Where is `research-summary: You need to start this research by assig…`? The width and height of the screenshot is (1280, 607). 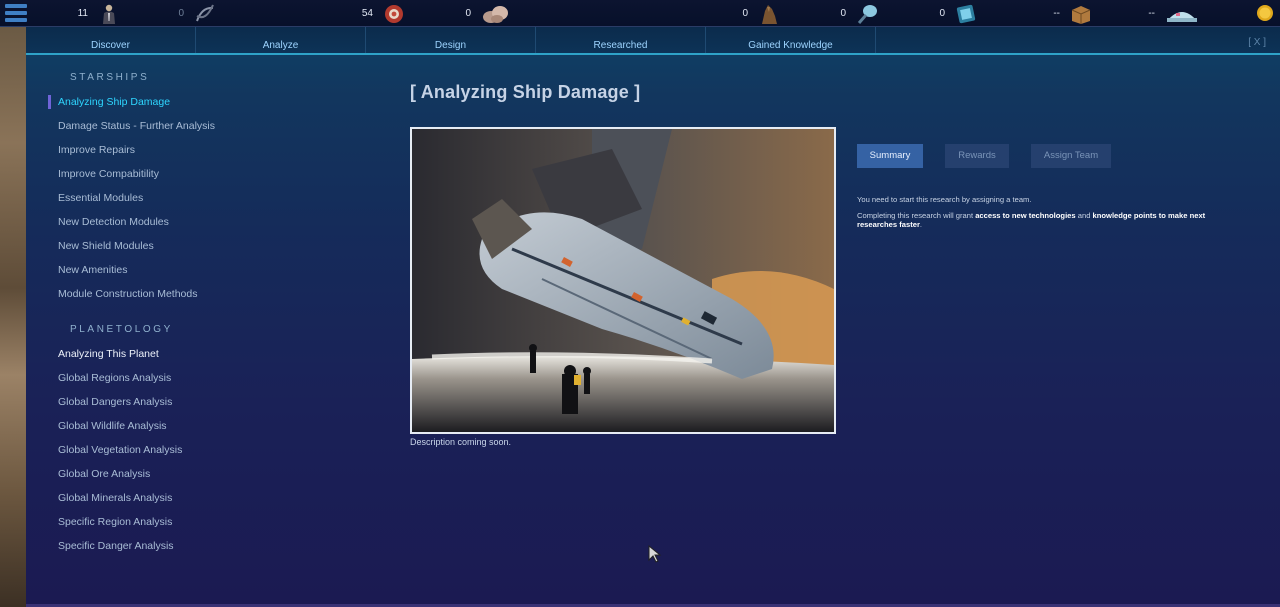 research-summary: You need to start this research by assig… is located at coordinates (1047, 215).